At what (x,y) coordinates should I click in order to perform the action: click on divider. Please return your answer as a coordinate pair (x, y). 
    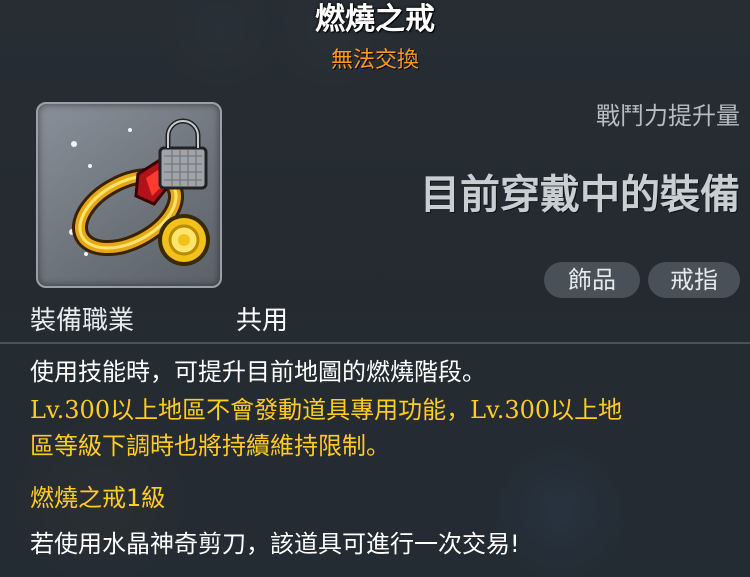
    Looking at the image, I should click on (375, 343).